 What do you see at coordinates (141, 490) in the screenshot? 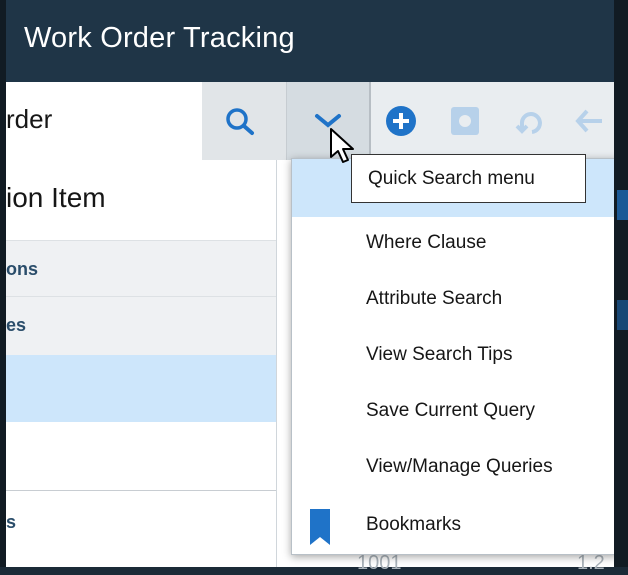
I see `divider` at bounding box center [141, 490].